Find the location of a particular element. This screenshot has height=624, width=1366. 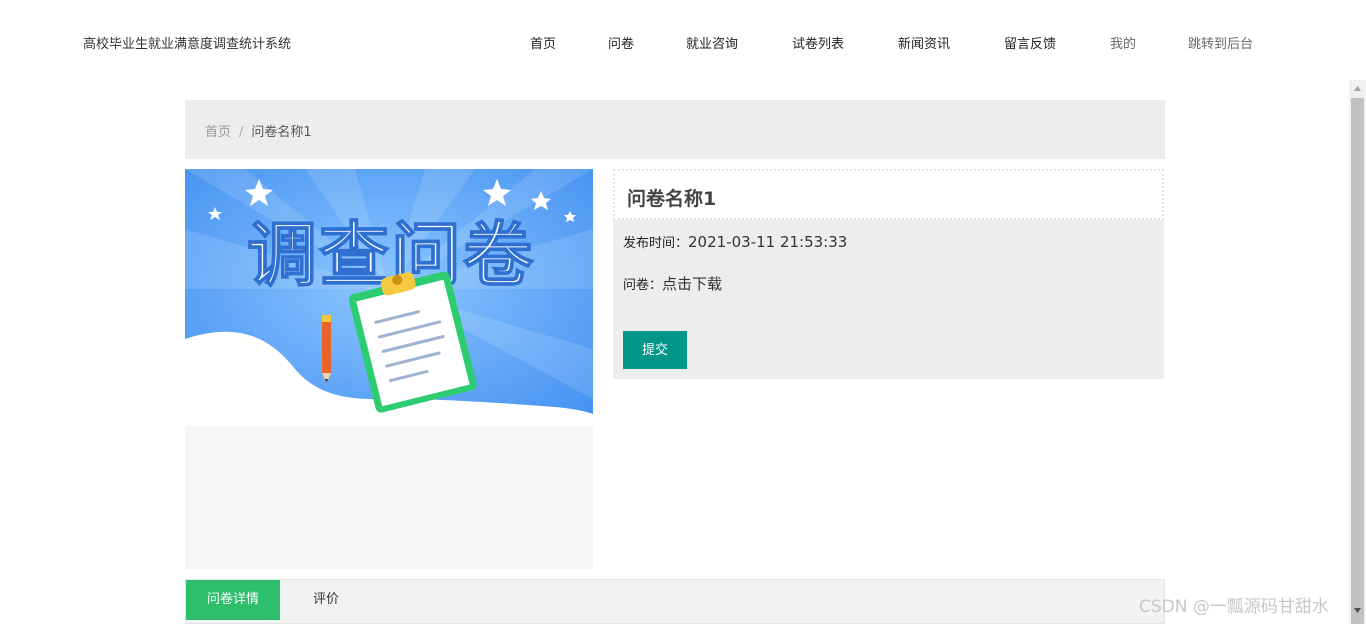

survey-title: 问卷名称1 is located at coordinates (672, 199).